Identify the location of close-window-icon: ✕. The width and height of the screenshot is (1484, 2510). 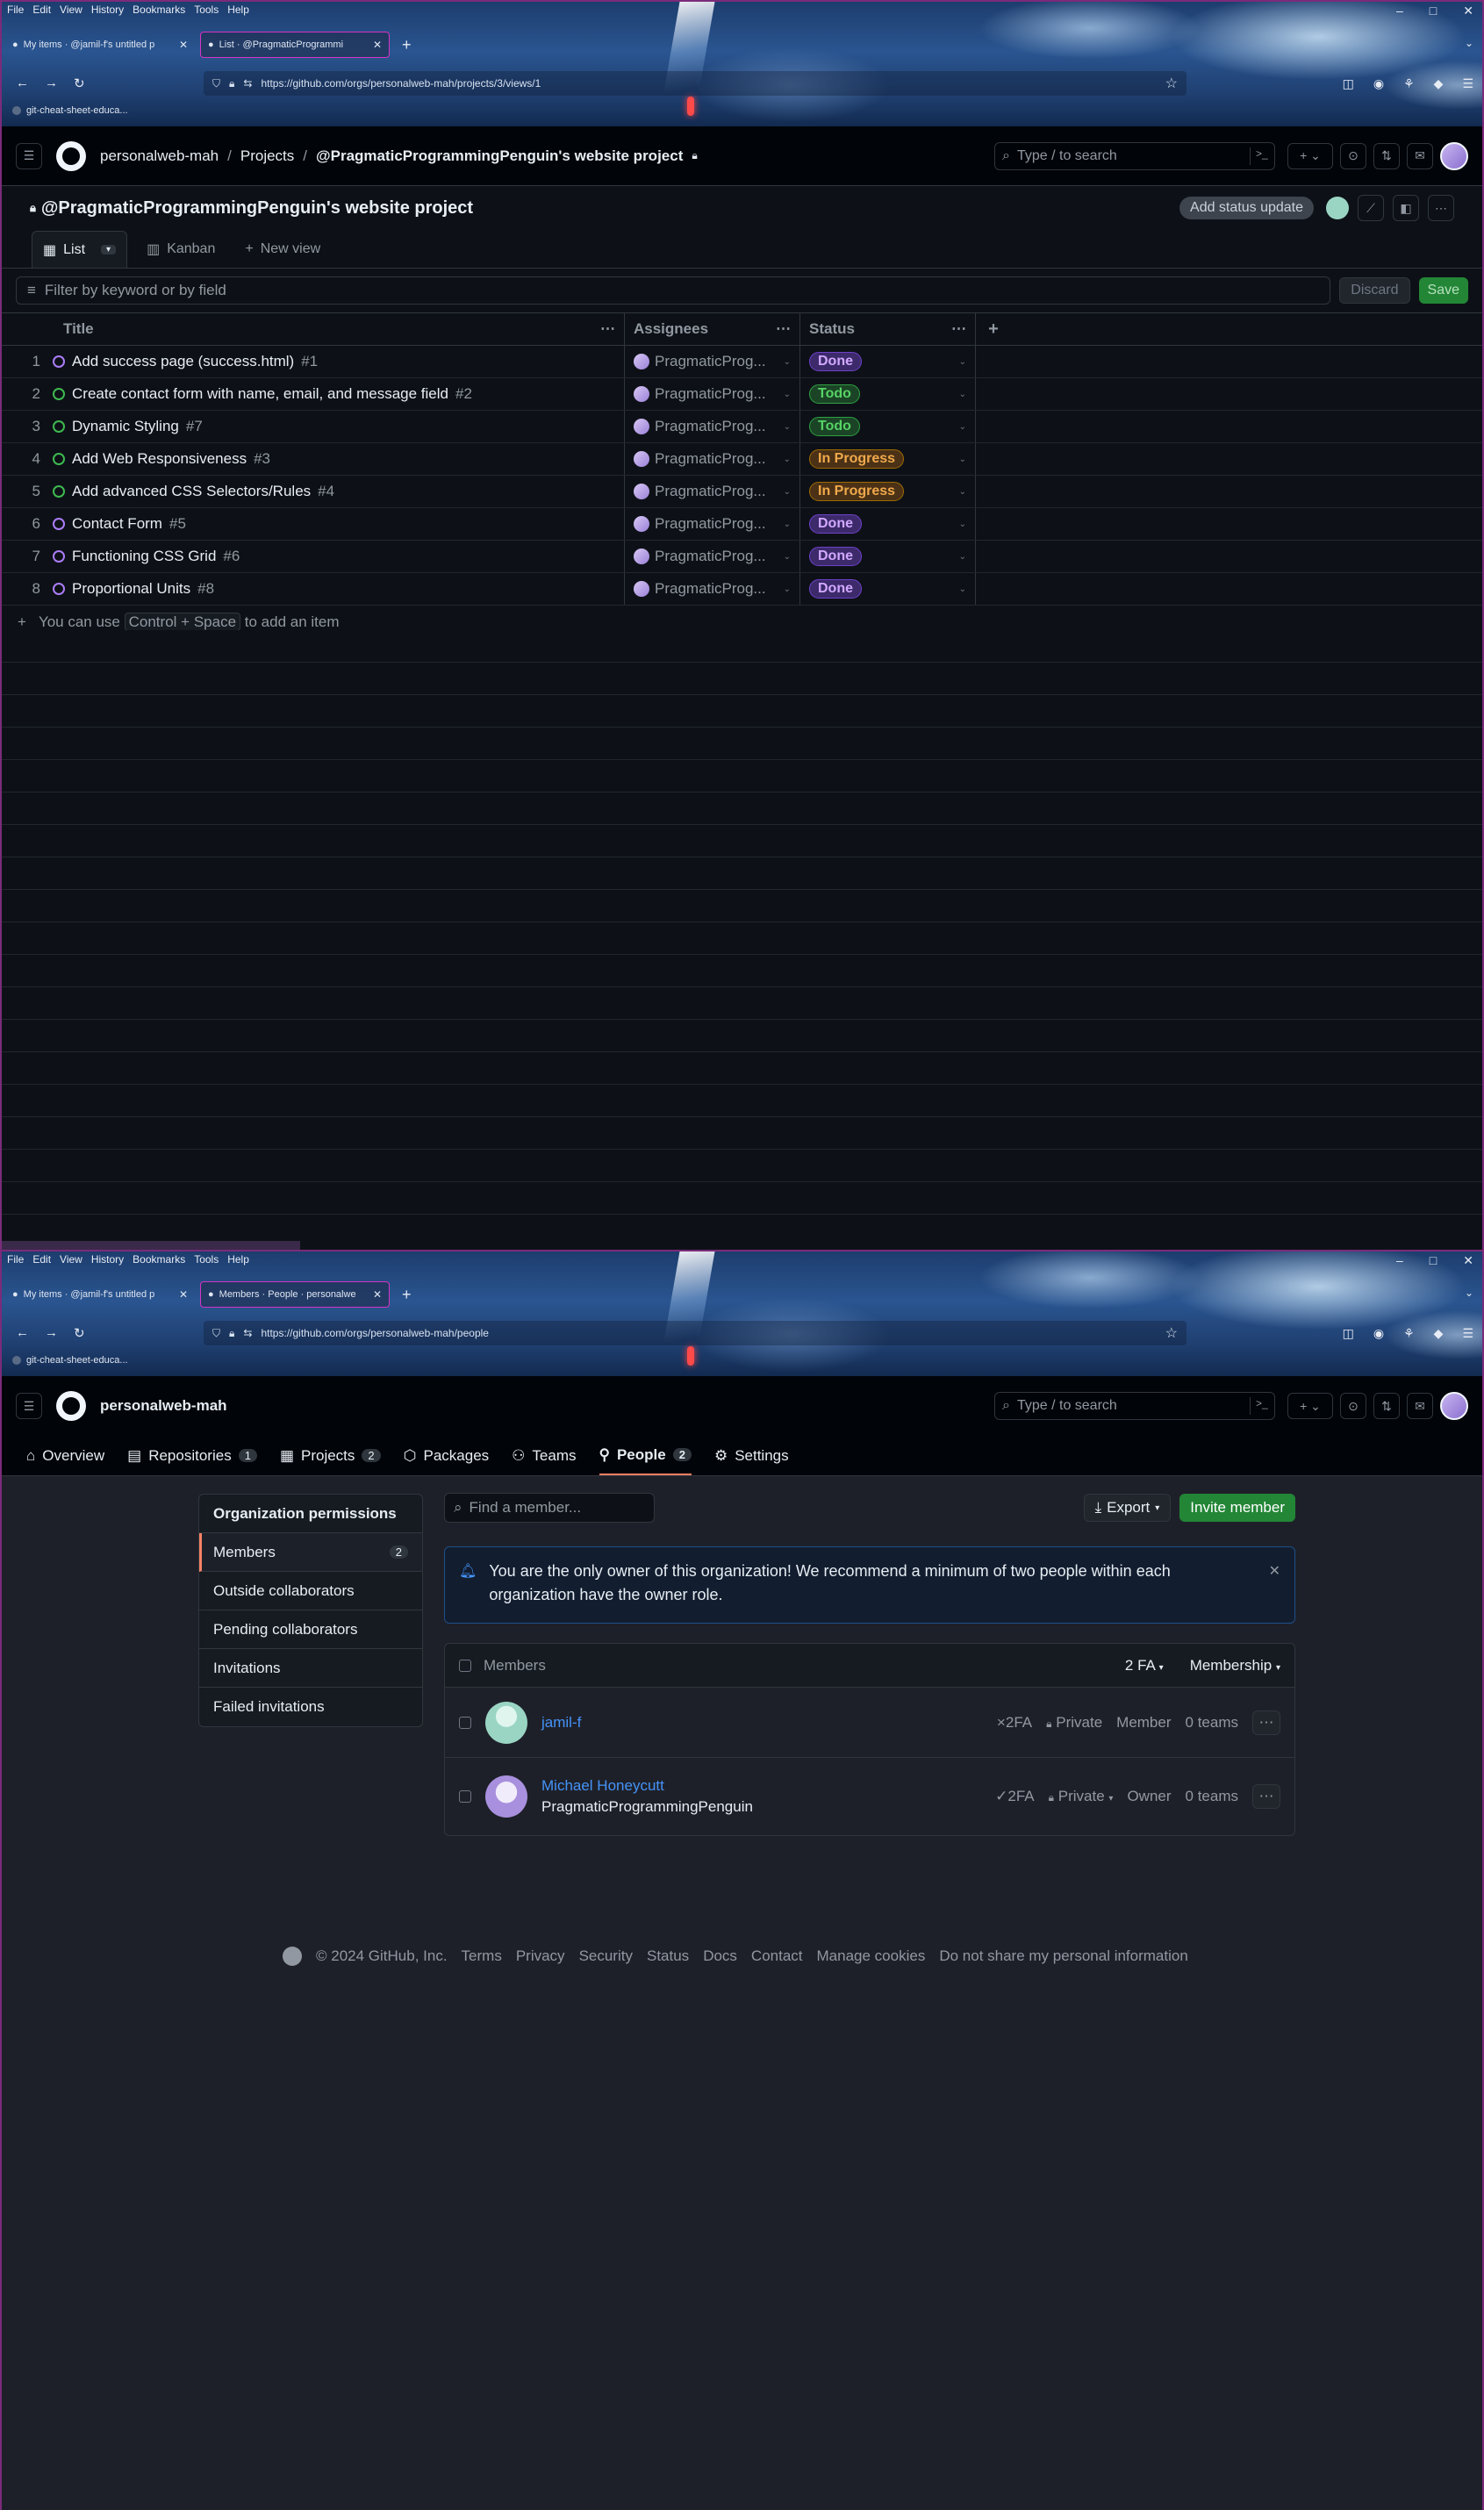
(1468, 11).